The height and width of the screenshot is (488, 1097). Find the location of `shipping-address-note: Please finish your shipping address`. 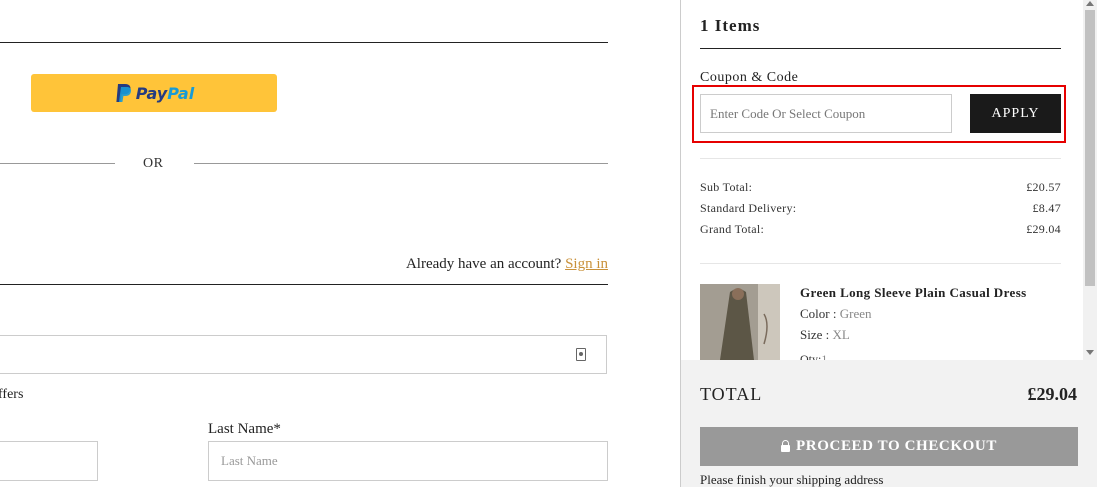

shipping-address-note: Please finish your shipping address is located at coordinates (792, 479).